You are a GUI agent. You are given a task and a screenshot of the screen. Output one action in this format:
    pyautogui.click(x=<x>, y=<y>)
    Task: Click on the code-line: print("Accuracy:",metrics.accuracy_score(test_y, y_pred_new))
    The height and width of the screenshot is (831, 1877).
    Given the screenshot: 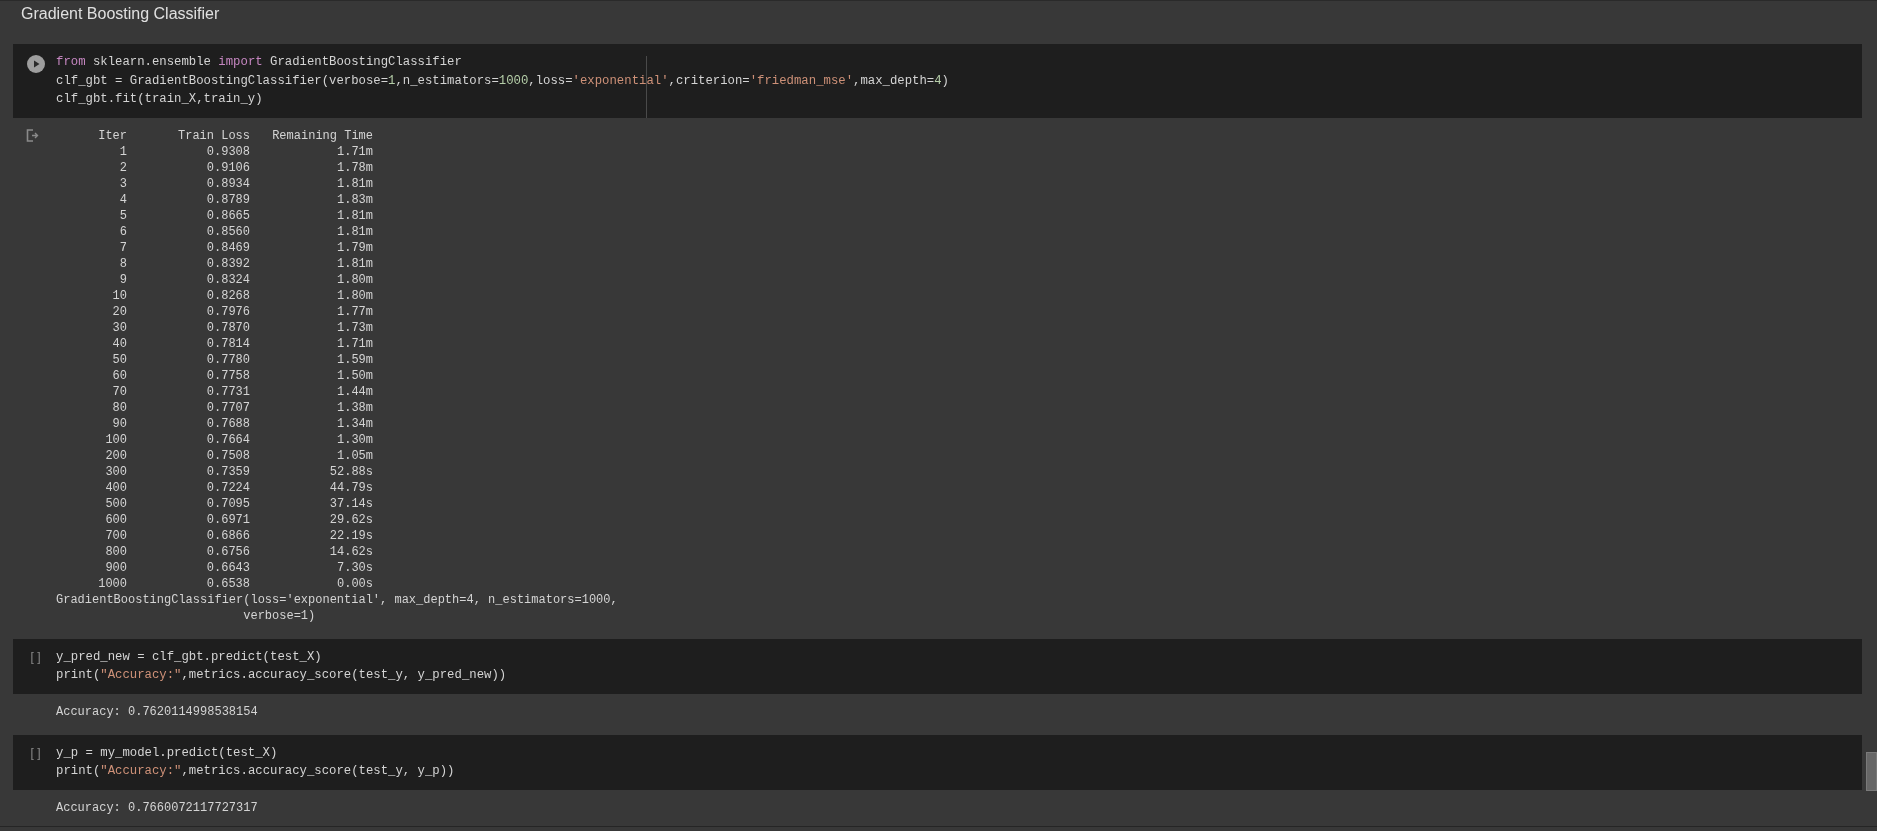 What is the action you would take?
    pyautogui.click(x=281, y=675)
    